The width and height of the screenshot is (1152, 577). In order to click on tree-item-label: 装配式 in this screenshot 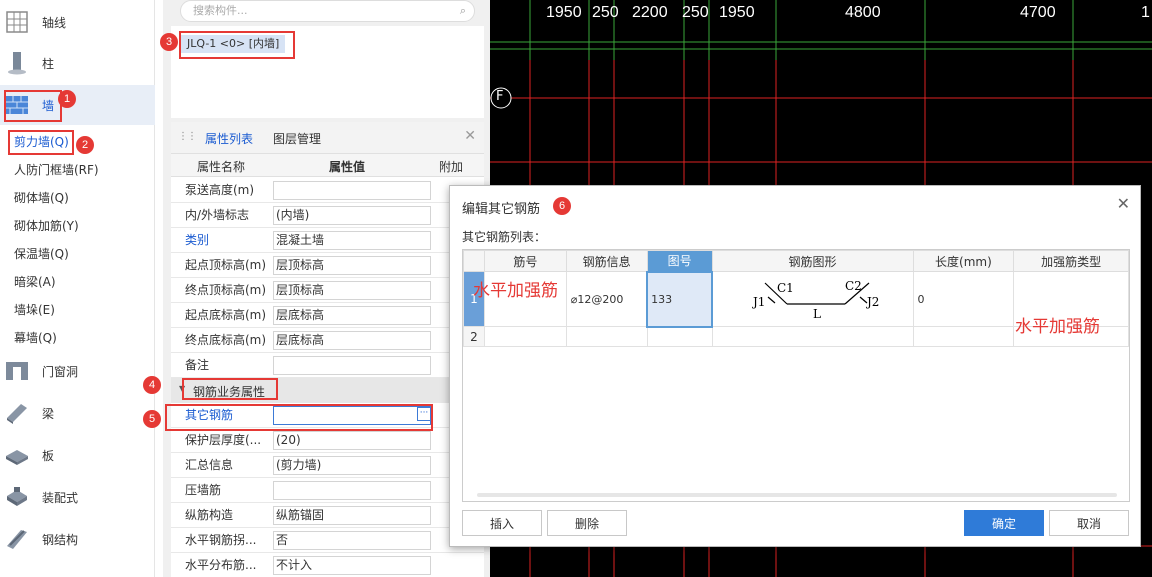, I will do `click(60, 497)`.